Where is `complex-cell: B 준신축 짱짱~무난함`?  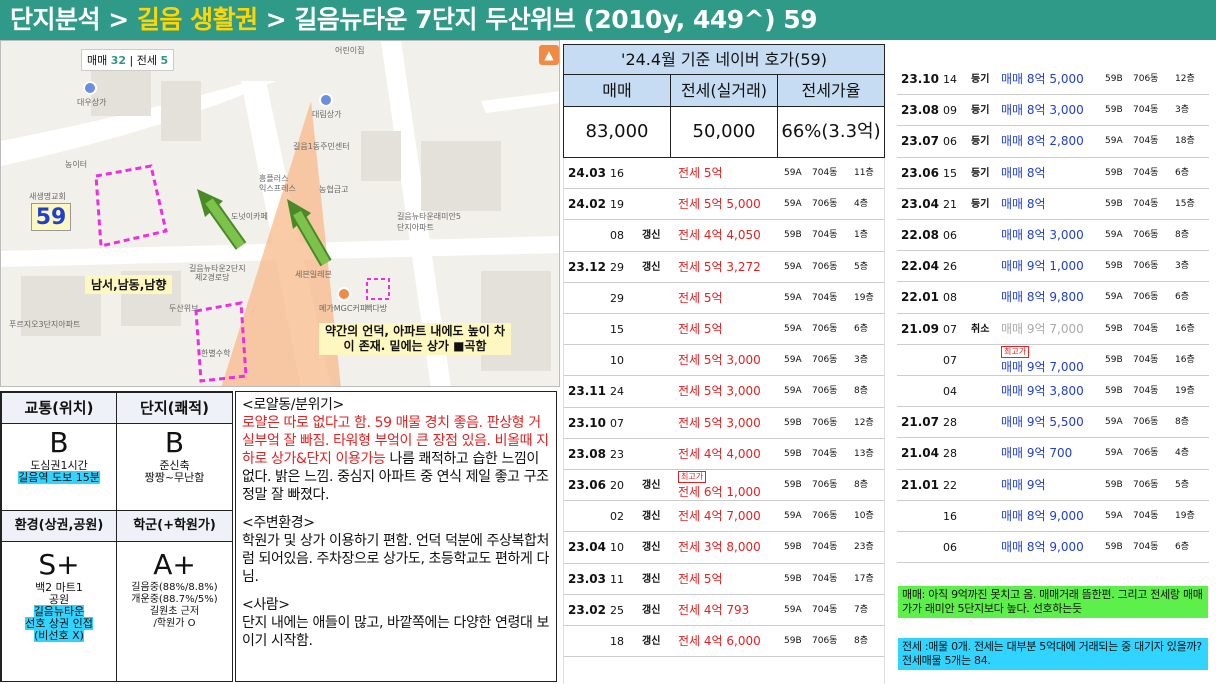 complex-cell: B 준신축 짱짱~무난함 is located at coordinates (174, 467).